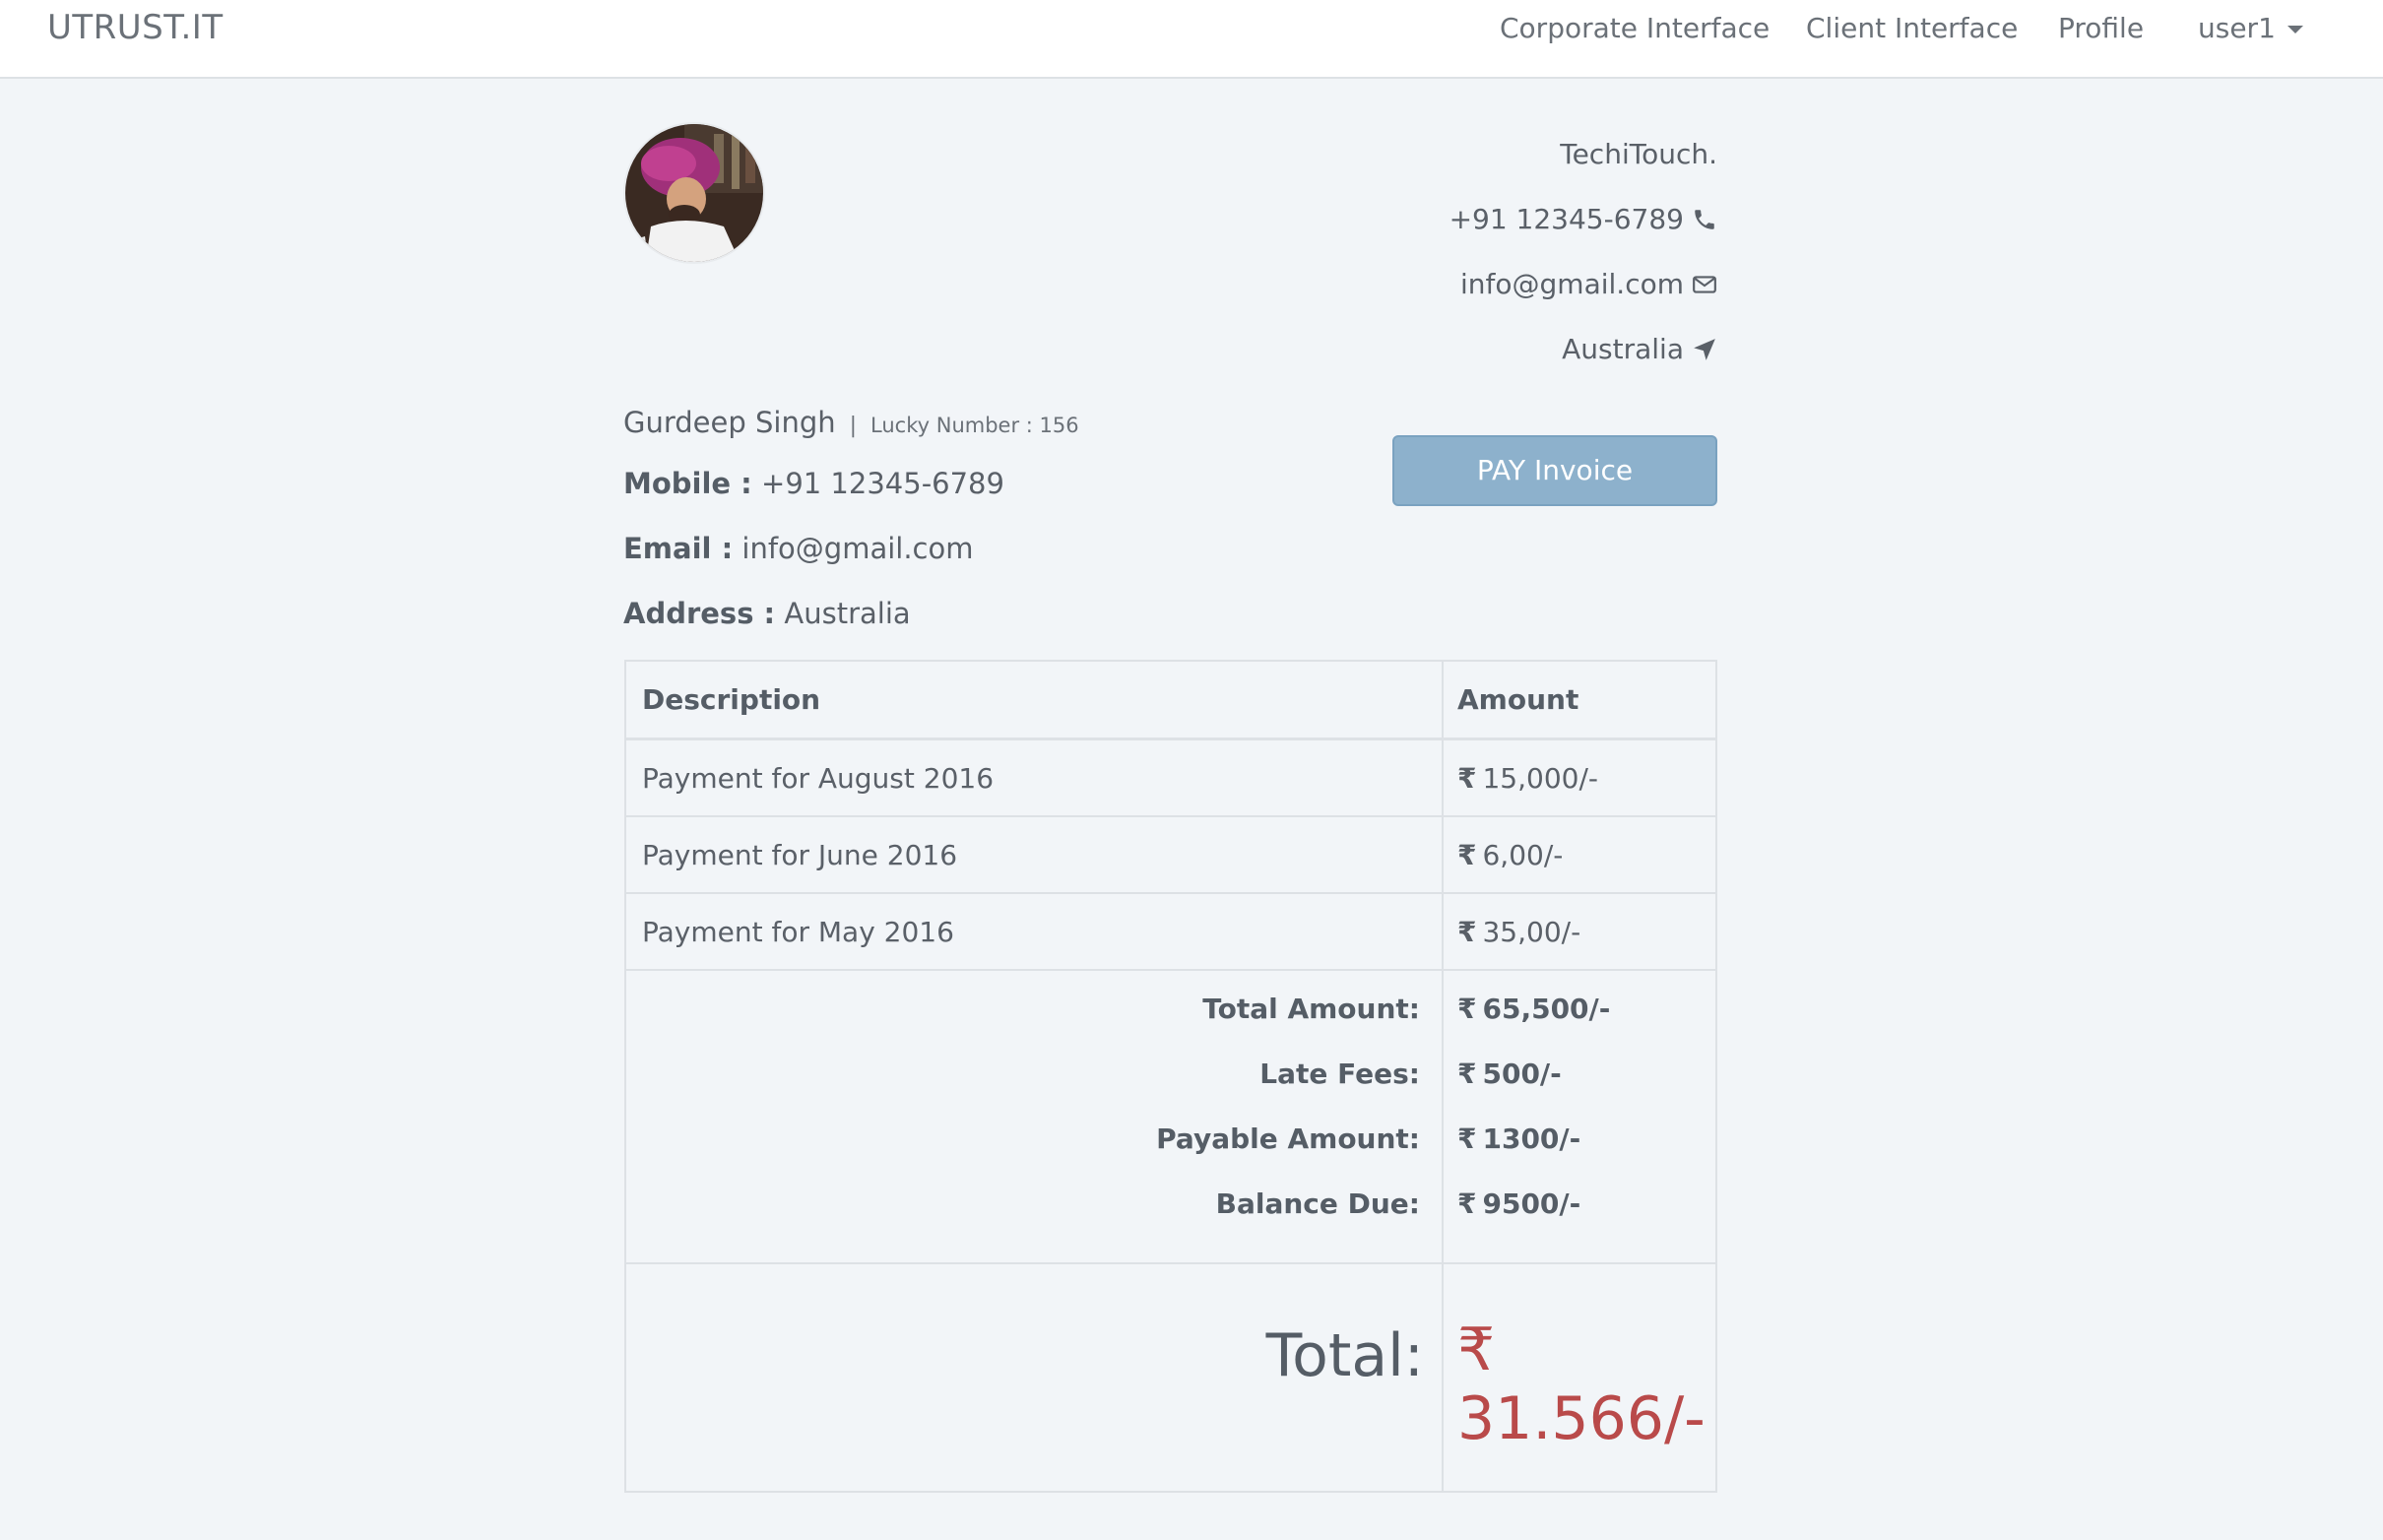  Describe the element at coordinates (678, 548) in the screenshot. I see `email-label: Email :` at that location.